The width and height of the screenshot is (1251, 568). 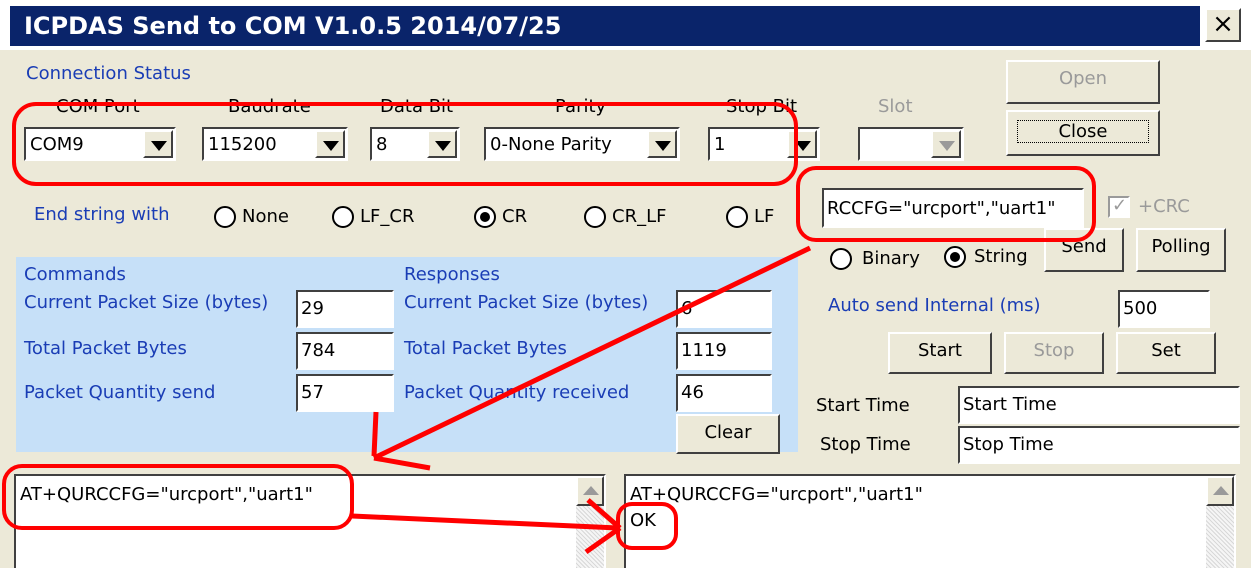 What do you see at coordinates (526, 302) in the screenshot?
I see `resp-current-size-label: Current Packet Size (bytes)` at bounding box center [526, 302].